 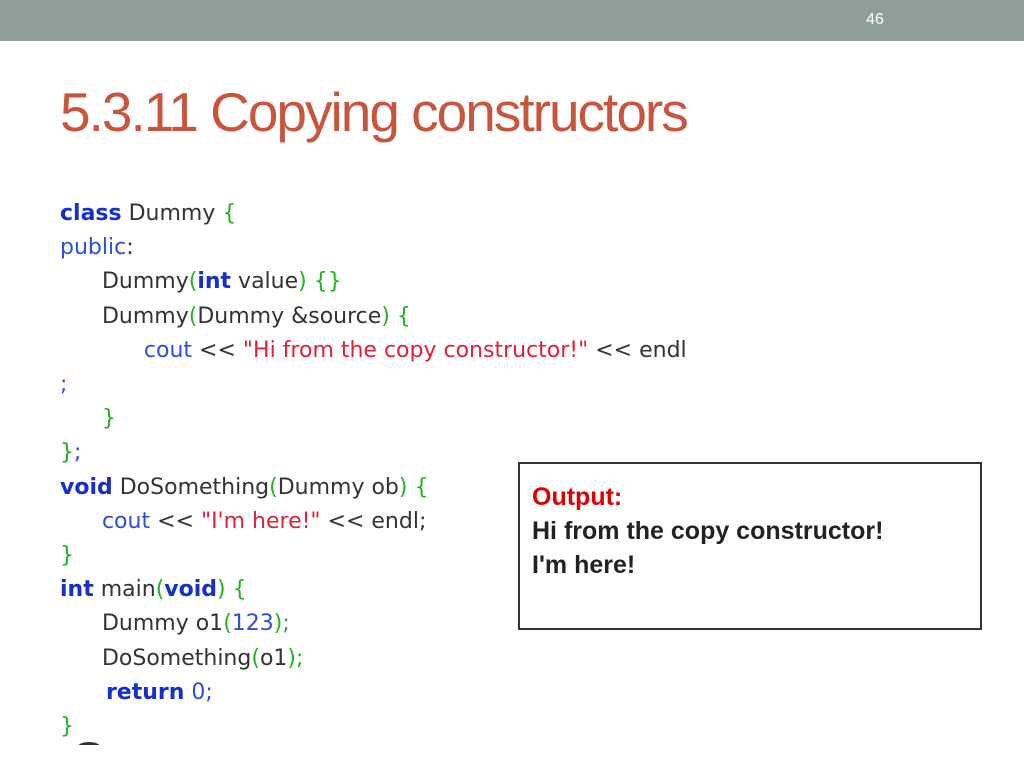 I want to click on code-token: Dummy &source, so click(x=289, y=316).